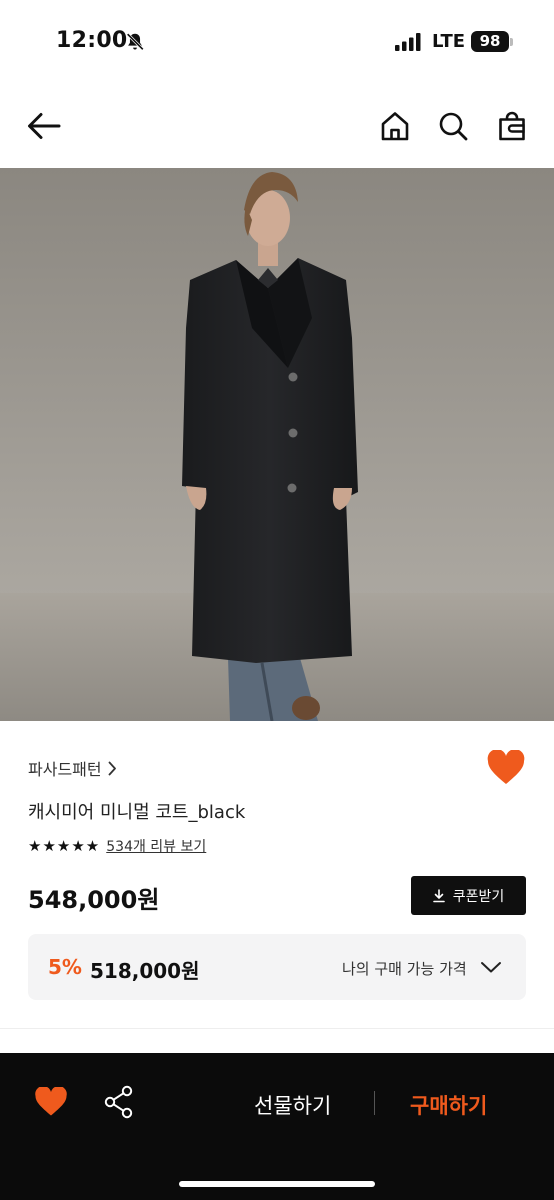 The image size is (554, 1200). Describe the element at coordinates (119, 1102) in the screenshot. I see `share-icon` at that location.